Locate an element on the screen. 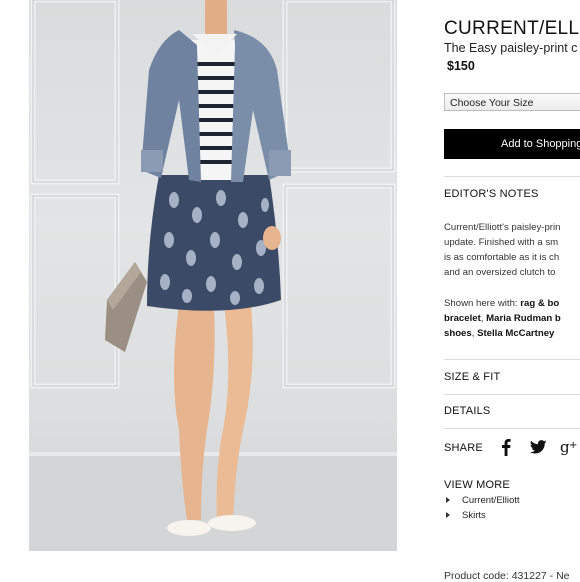 This screenshot has width=580, height=582. shown-with-link: Maria Rudman b is located at coordinates (523, 318).